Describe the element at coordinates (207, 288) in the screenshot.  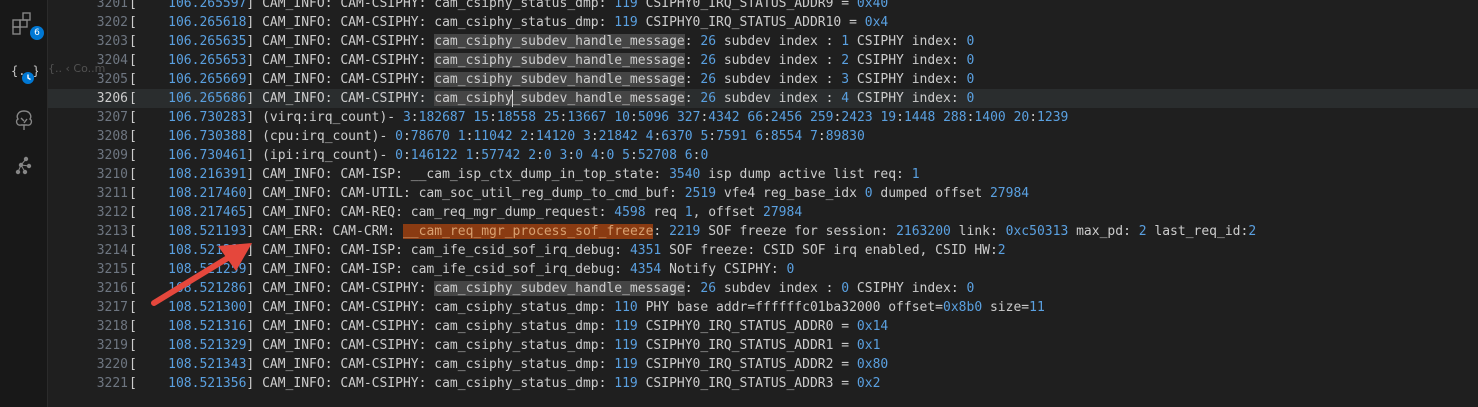
I see `timestamp: 108.521286` at that location.